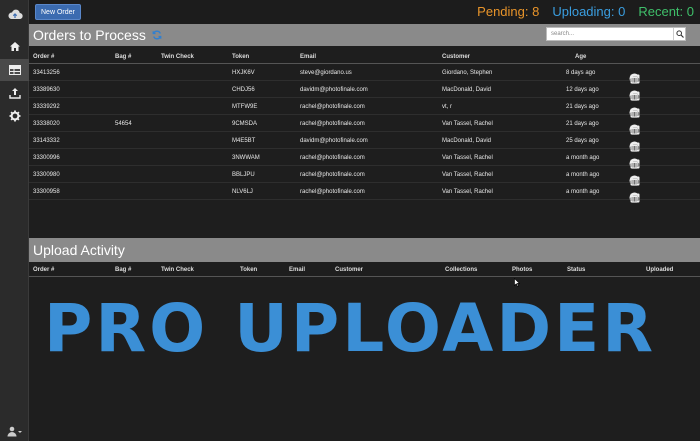 This screenshot has height=441, width=700. Describe the element at coordinates (581, 73) in the screenshot. I see `row-age: 8 days ago` at that location.